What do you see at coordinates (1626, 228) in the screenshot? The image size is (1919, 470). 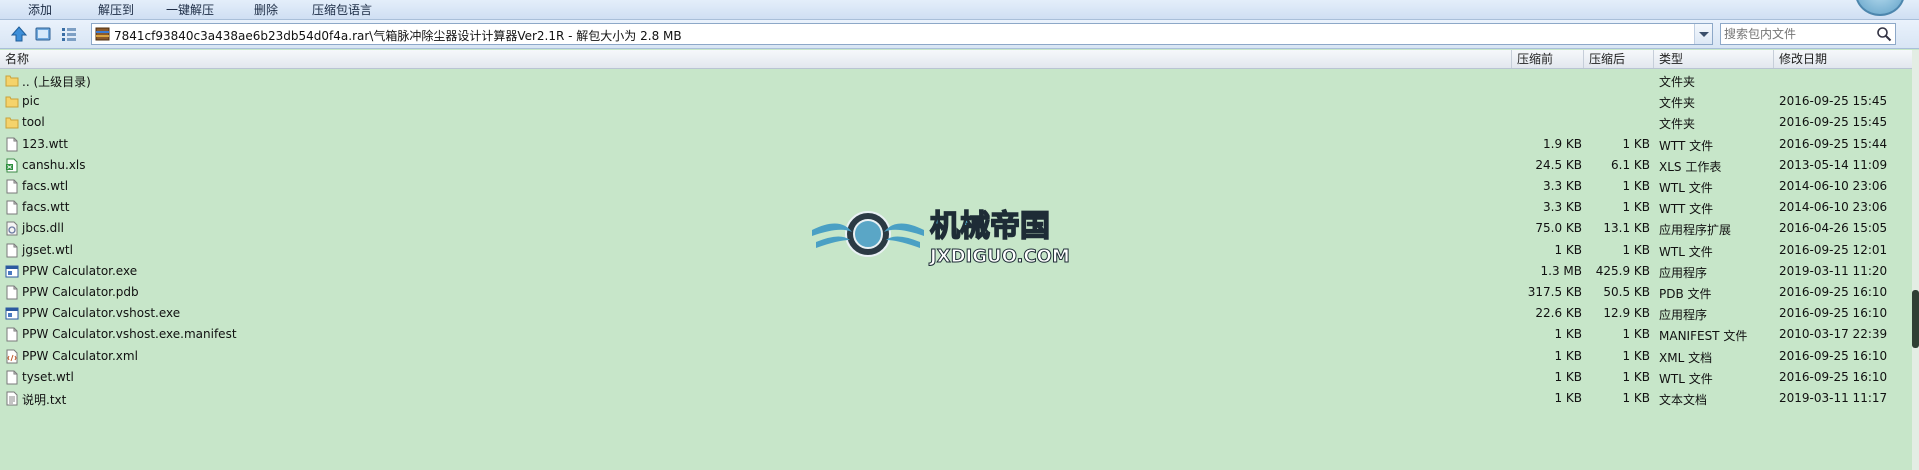 I see `file-packed-size: 13.1 KB` at bounding box center [1626, 228].